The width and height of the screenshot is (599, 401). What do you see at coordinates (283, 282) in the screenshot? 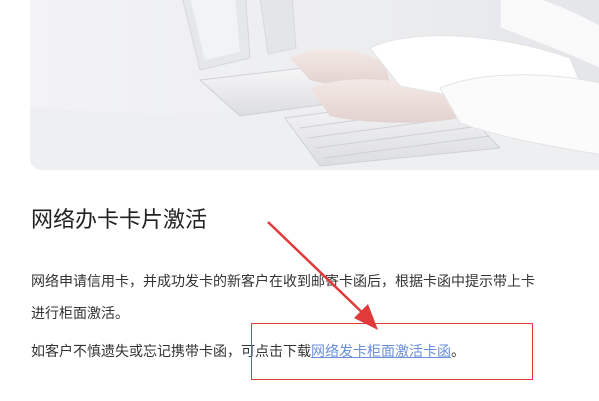
I see `paragraph-activation-line1: 网络申请信用卡，并成功发卡的新客户在收到邮寄卡函后，根据卡函中提示带上卡` at bounding box center [283, 282].